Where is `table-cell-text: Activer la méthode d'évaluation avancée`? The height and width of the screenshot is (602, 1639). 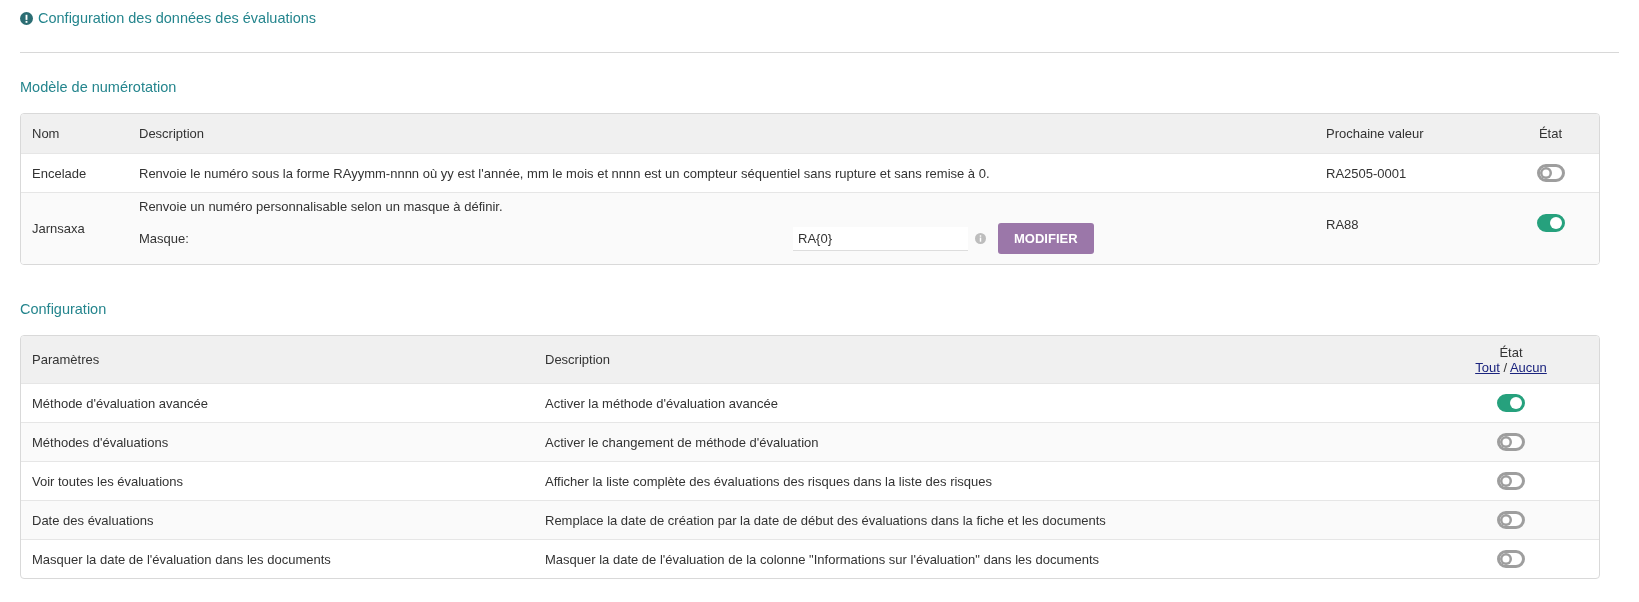 table-cell-text: Activer la méthode d'évaluation avancée is located at coordinates (662, 403).